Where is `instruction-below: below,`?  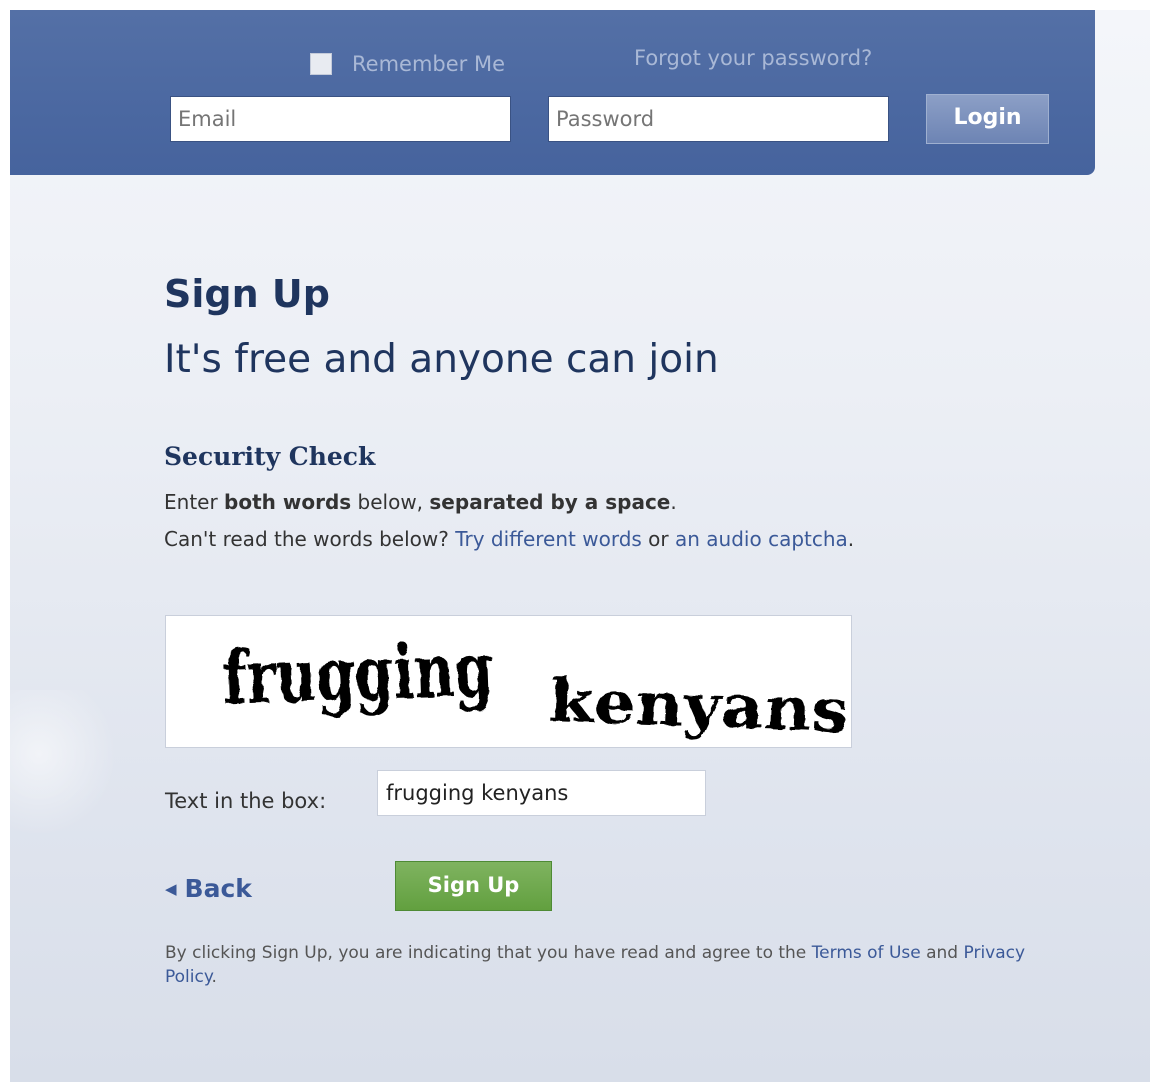
instruction-below: below, is located at coordinates (390, 502).